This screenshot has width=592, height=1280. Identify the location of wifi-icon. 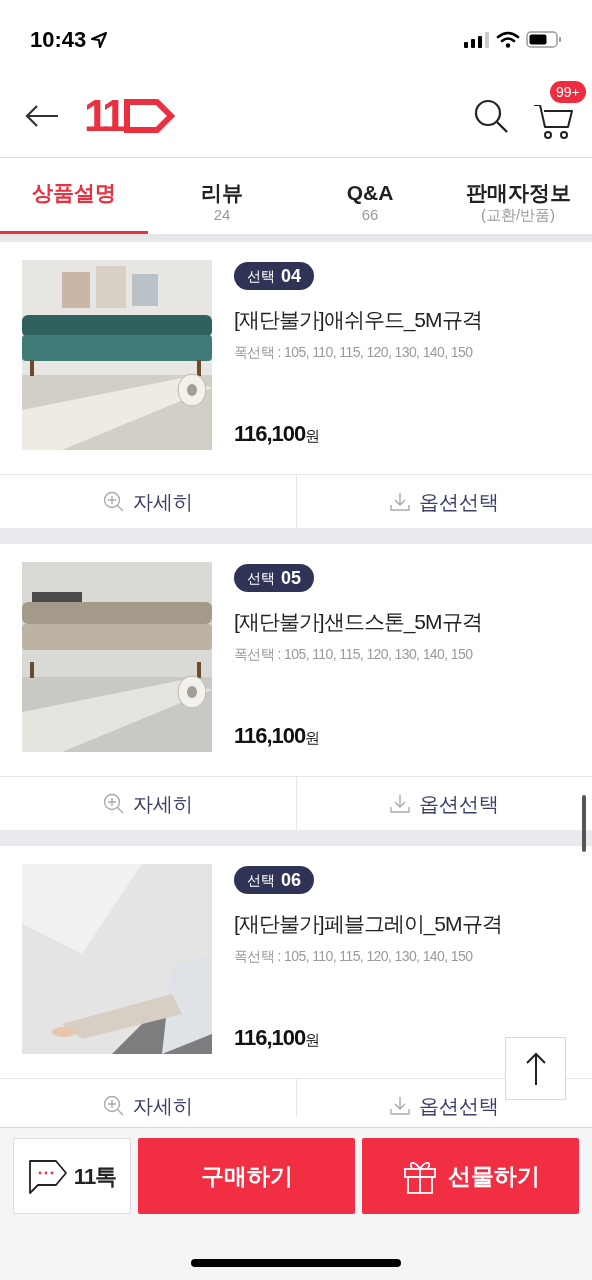
(508, 39).